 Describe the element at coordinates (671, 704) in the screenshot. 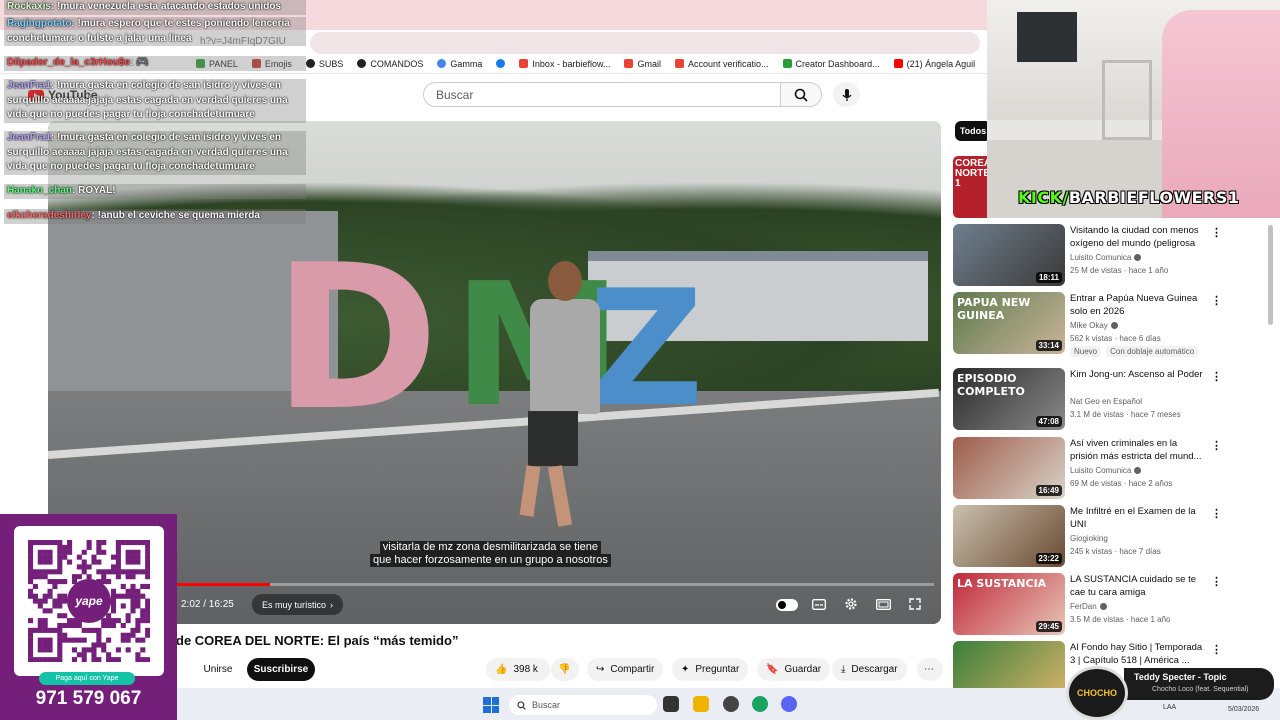

I see `task-view-icon` at that location.